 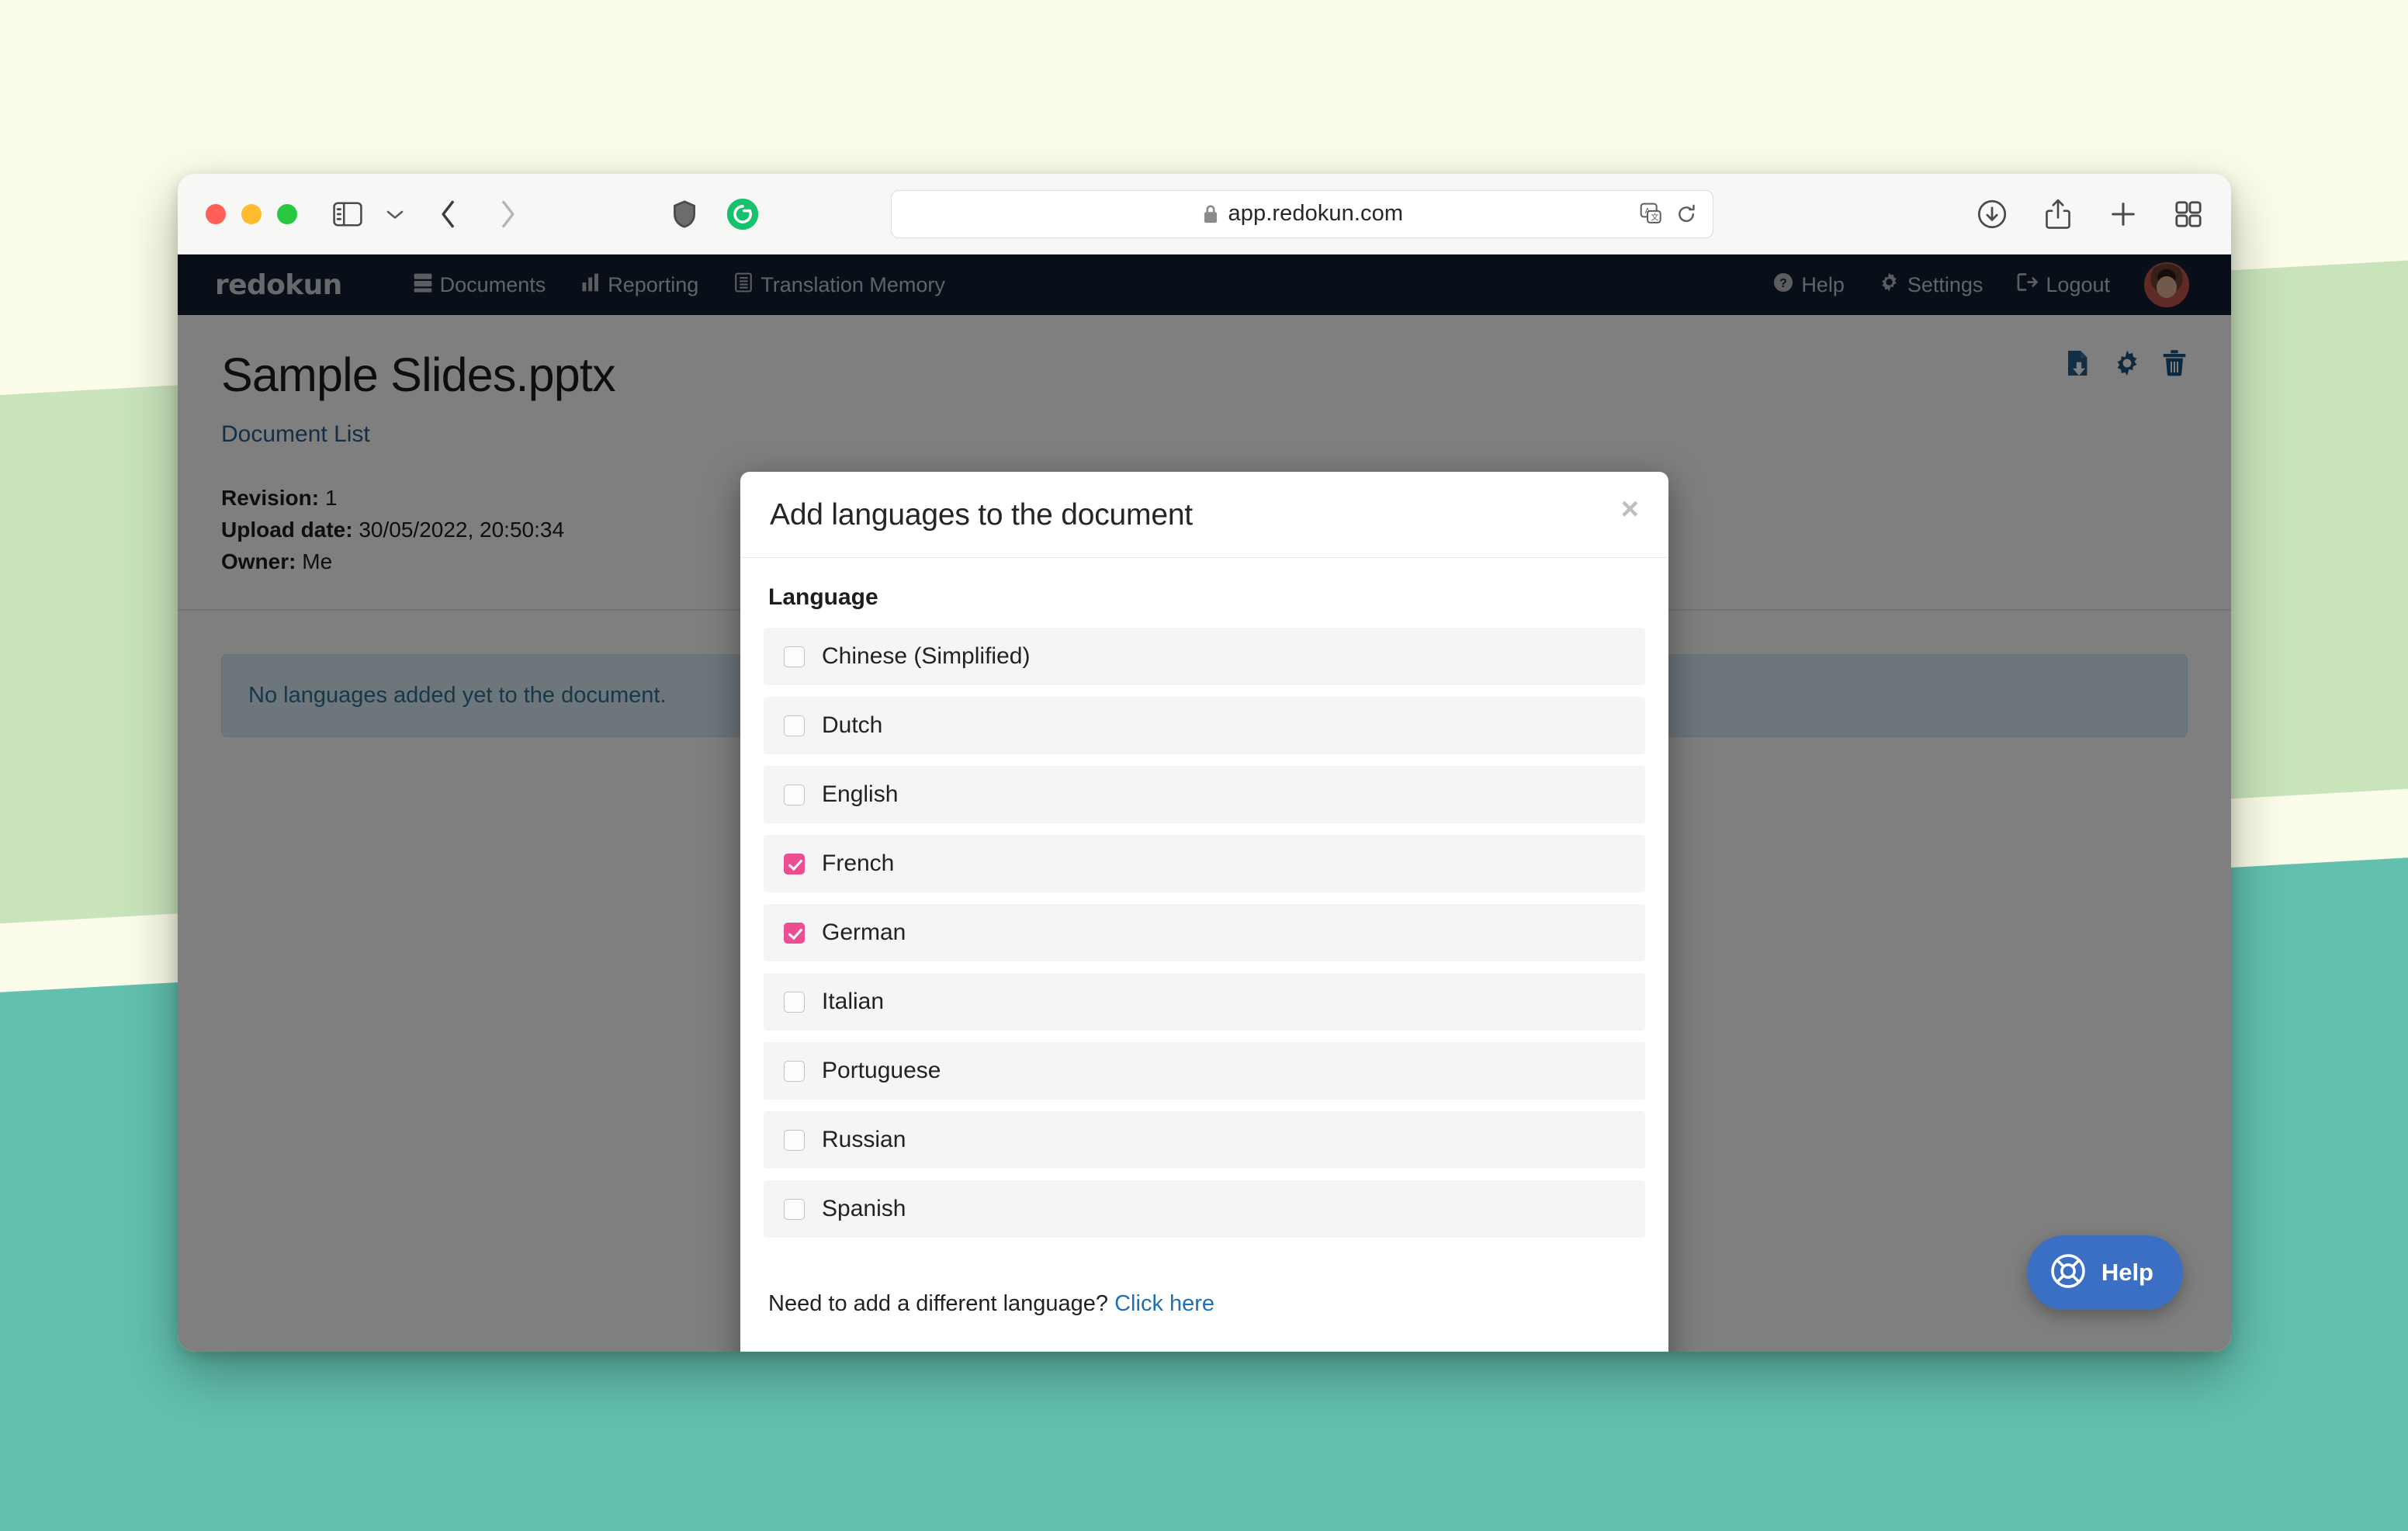 What do you see at coordinates (2127, 1272) in the screenshot?
I see `help-widget-label: Help` at bounding box center [2127, 1272].